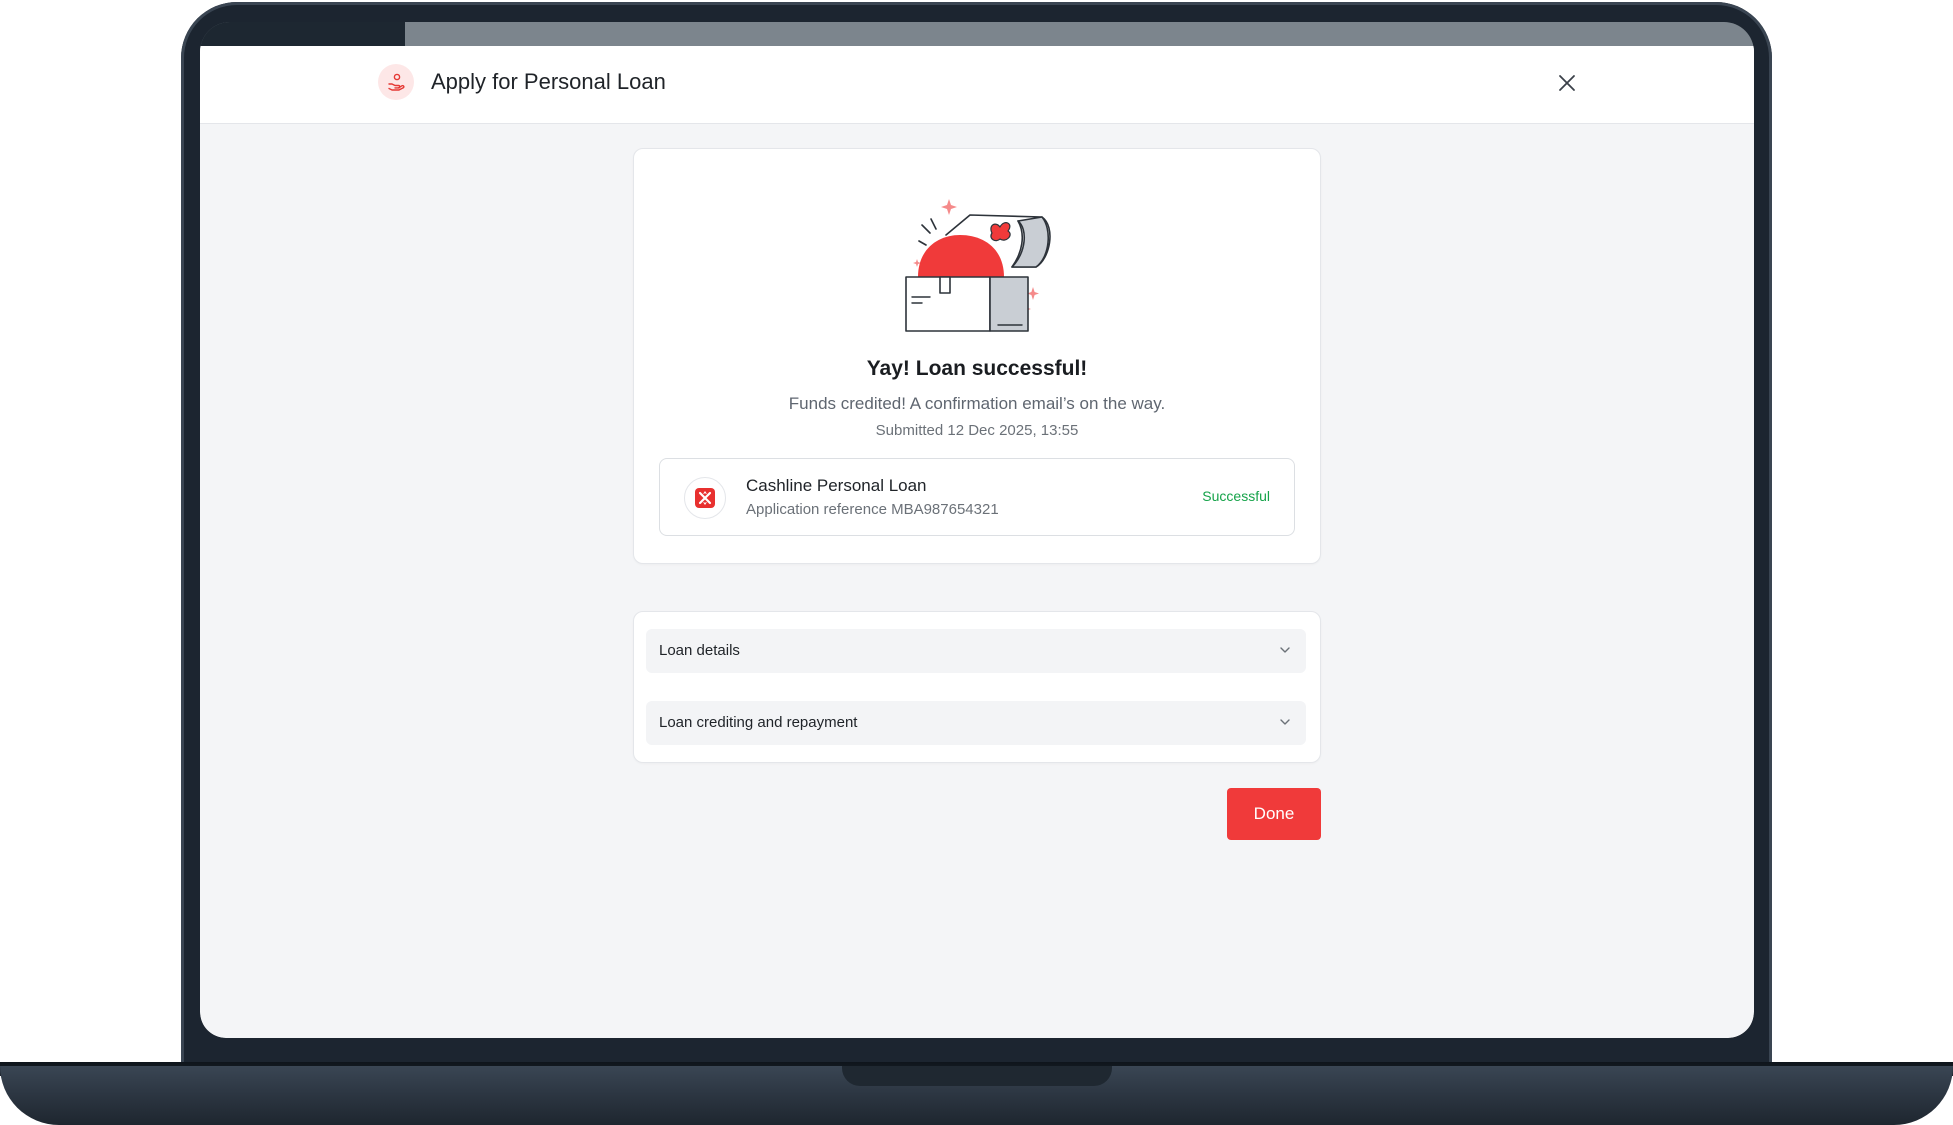 The height and width of the screenshot is (1125, 1953). I want to click on accordion-loan-details: Loan details, so click(976, 651).